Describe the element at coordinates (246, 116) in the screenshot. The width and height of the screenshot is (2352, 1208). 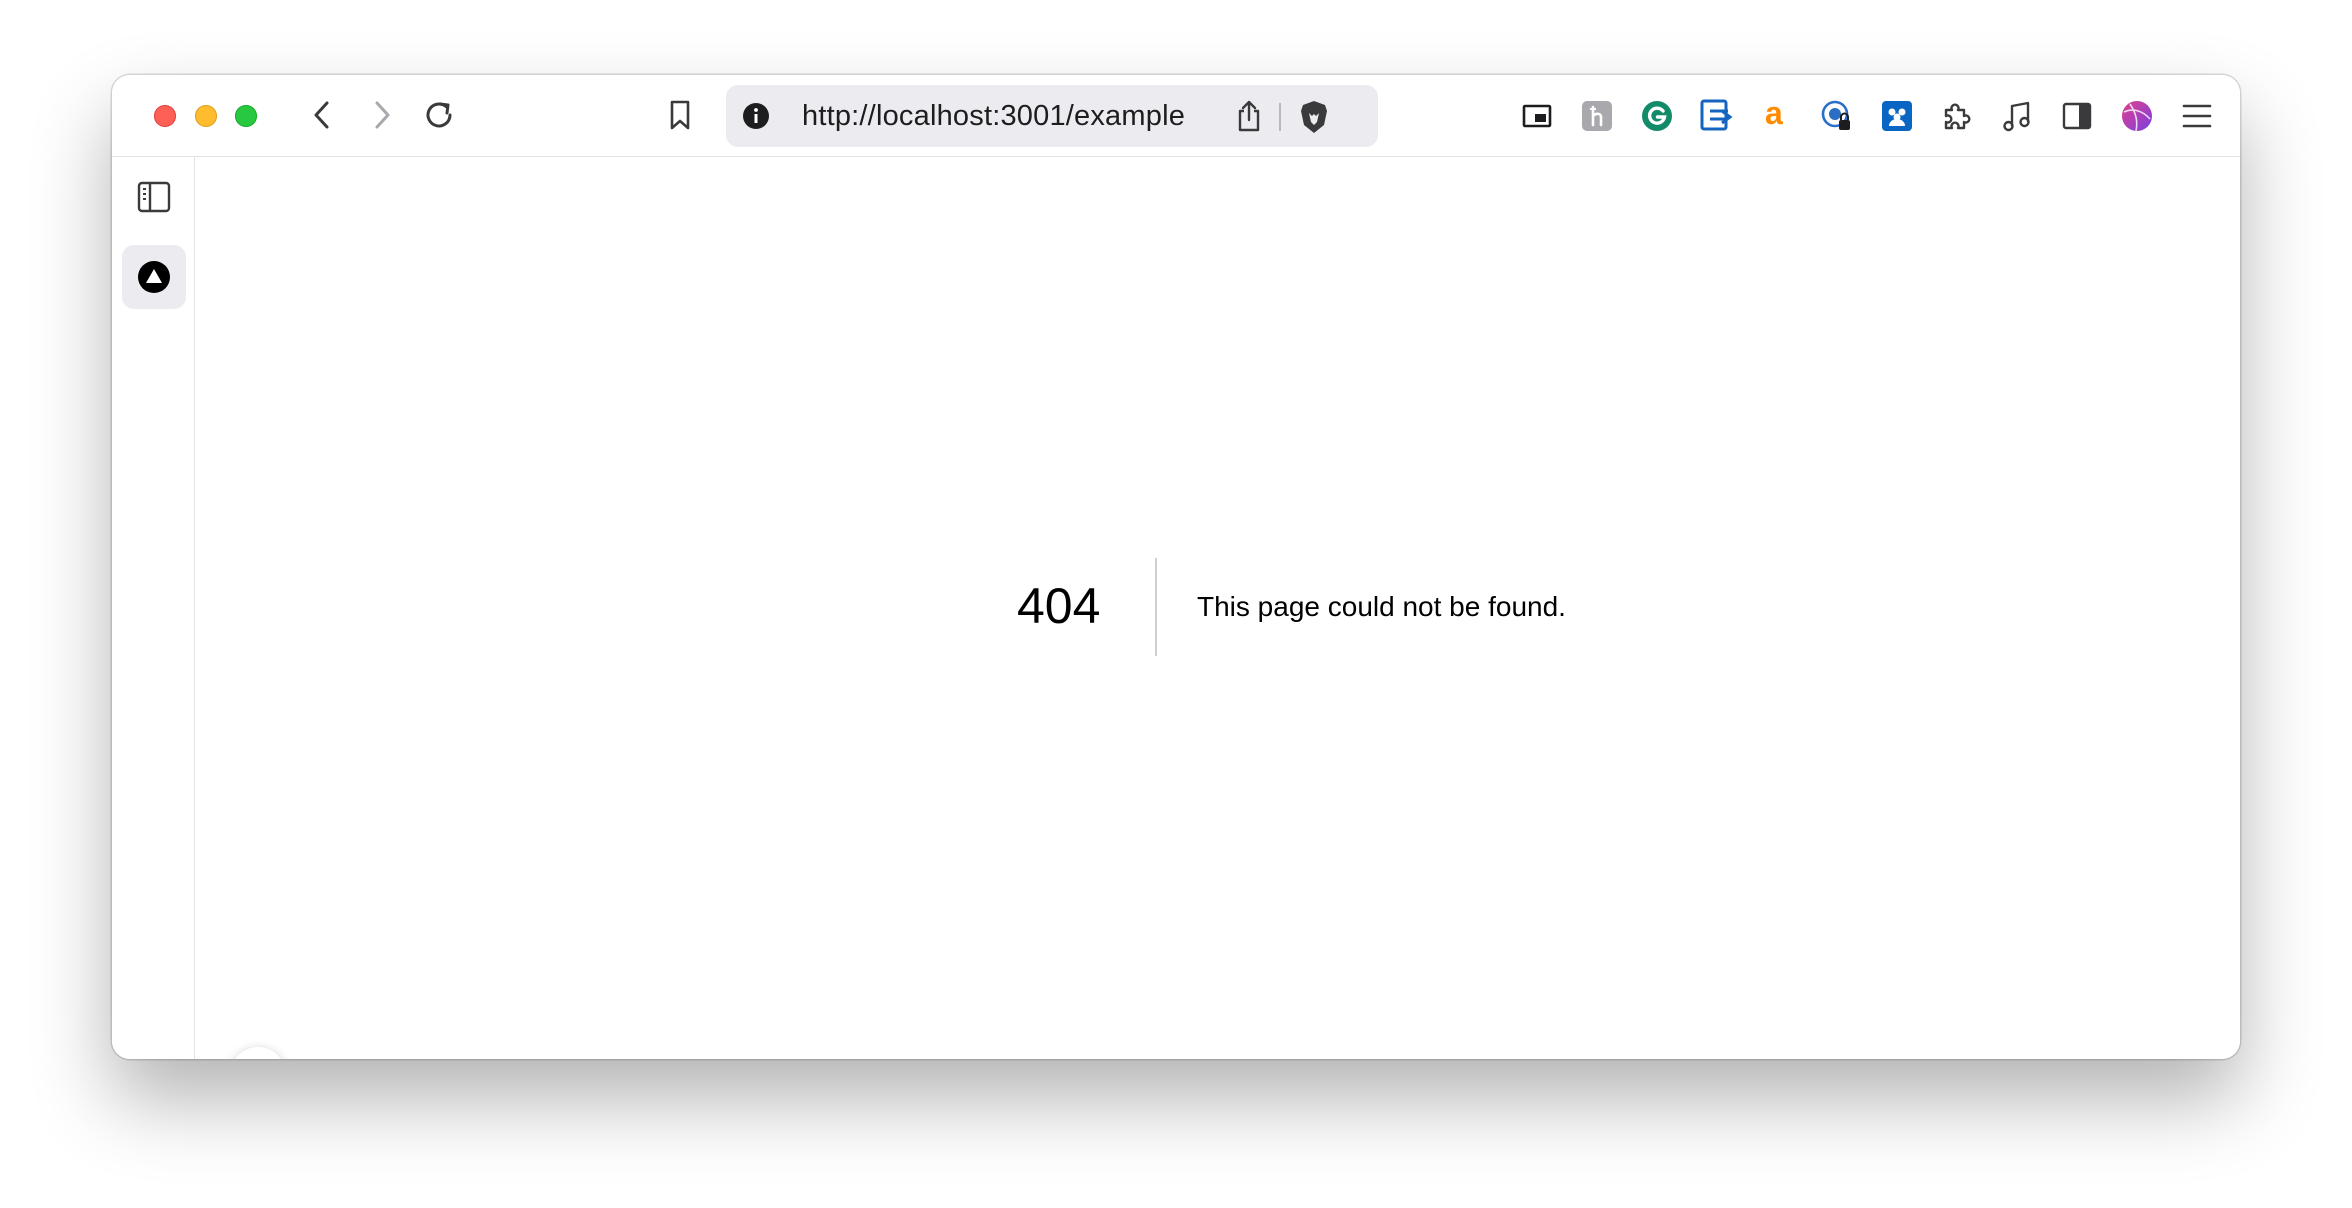
I see `zoom-window-button` at that location.